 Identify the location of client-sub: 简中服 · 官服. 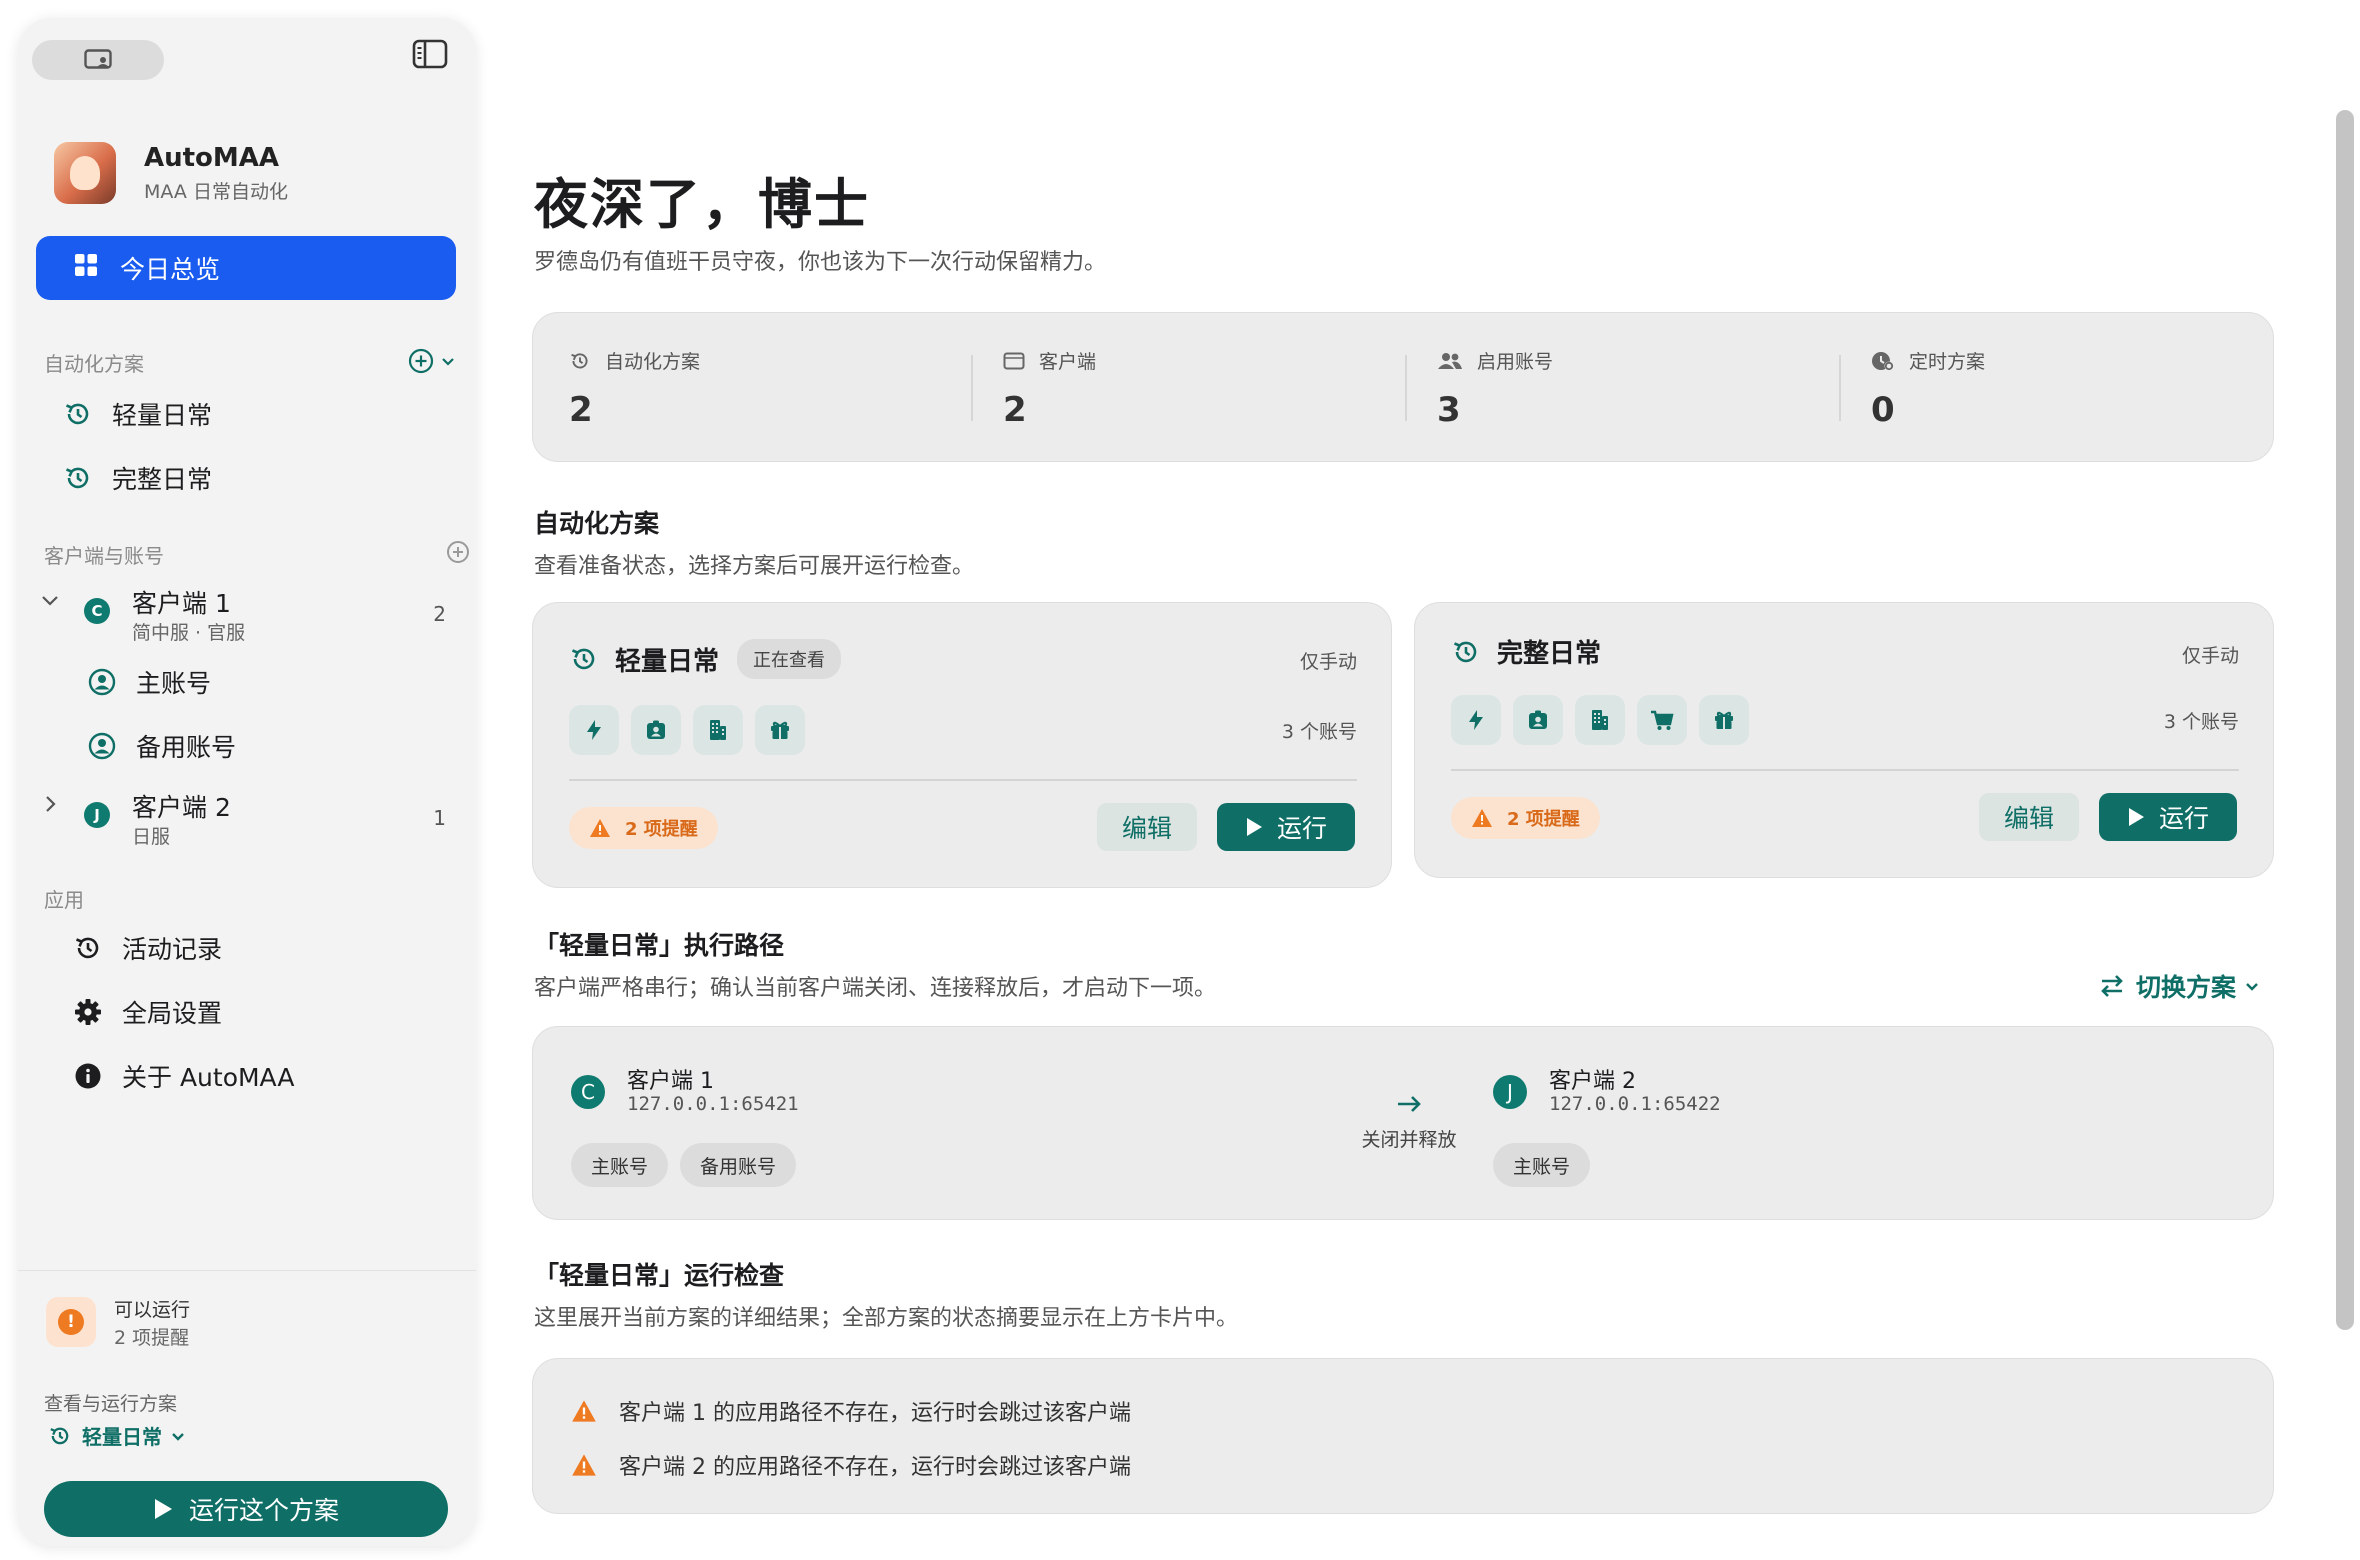
(189, 633).